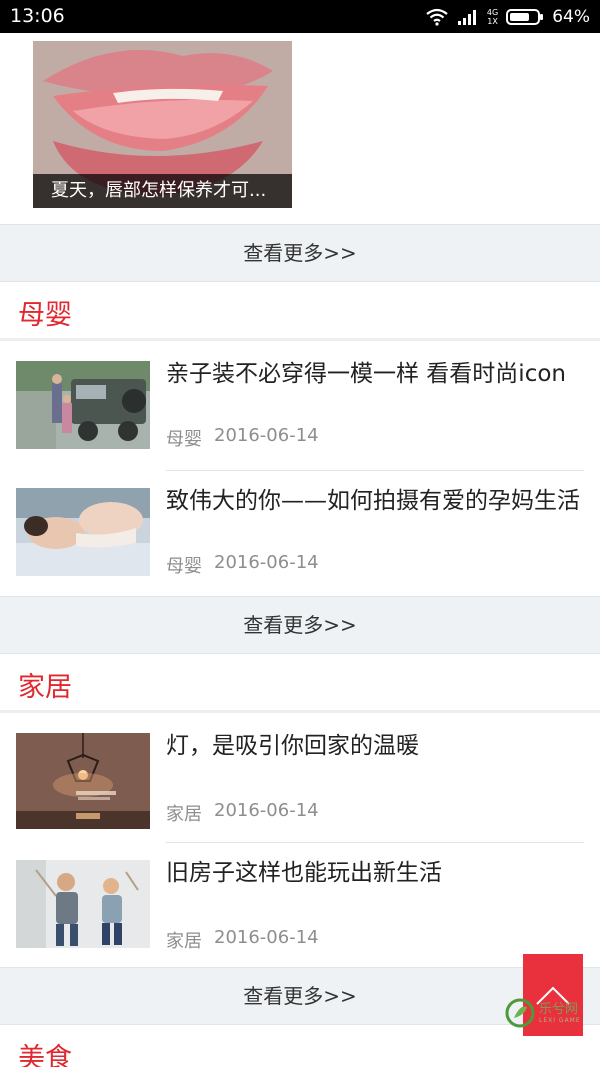 Image resolution: width=600 pixels, height=1067 pixels. What do you see at coordinates (300, 906) in the screenshot?
I see `article-item: 旧房子这样也能玩出新生活 家居 2016-06-14` at bounding box center [300, 906].